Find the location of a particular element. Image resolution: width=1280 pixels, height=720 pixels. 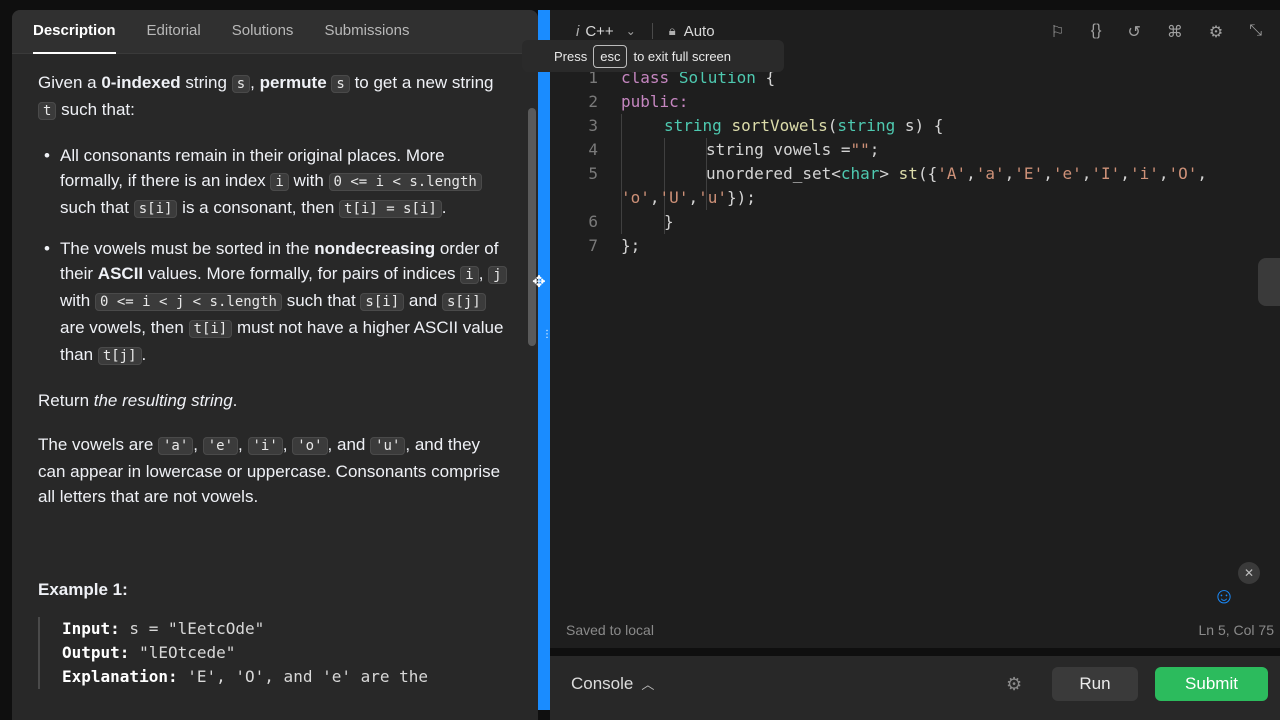

chevron-up-icon: ︿ is located at coordinates (648, 684).